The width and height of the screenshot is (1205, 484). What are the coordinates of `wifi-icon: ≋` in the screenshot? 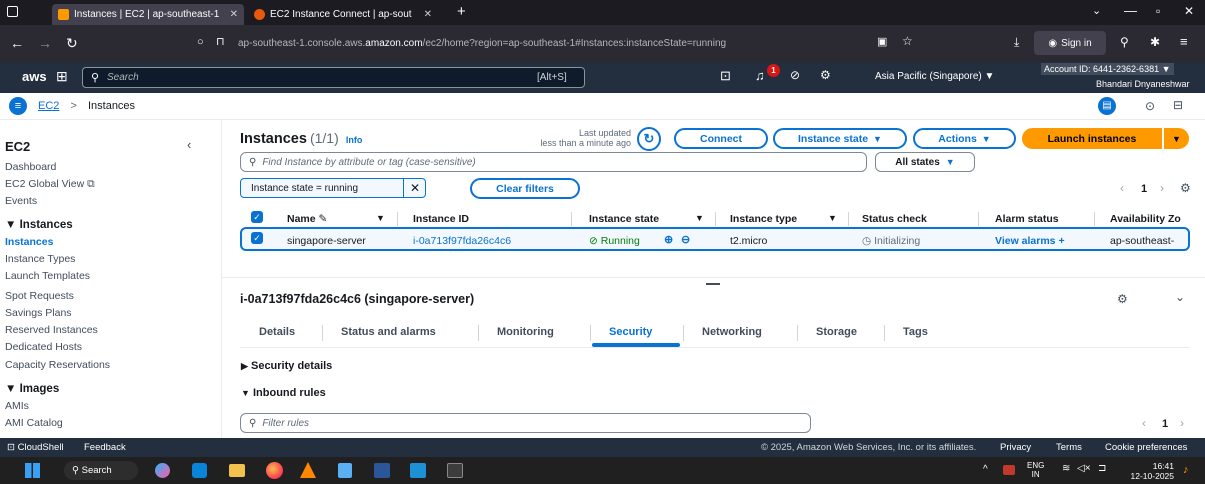 It's located at (1066, 468).